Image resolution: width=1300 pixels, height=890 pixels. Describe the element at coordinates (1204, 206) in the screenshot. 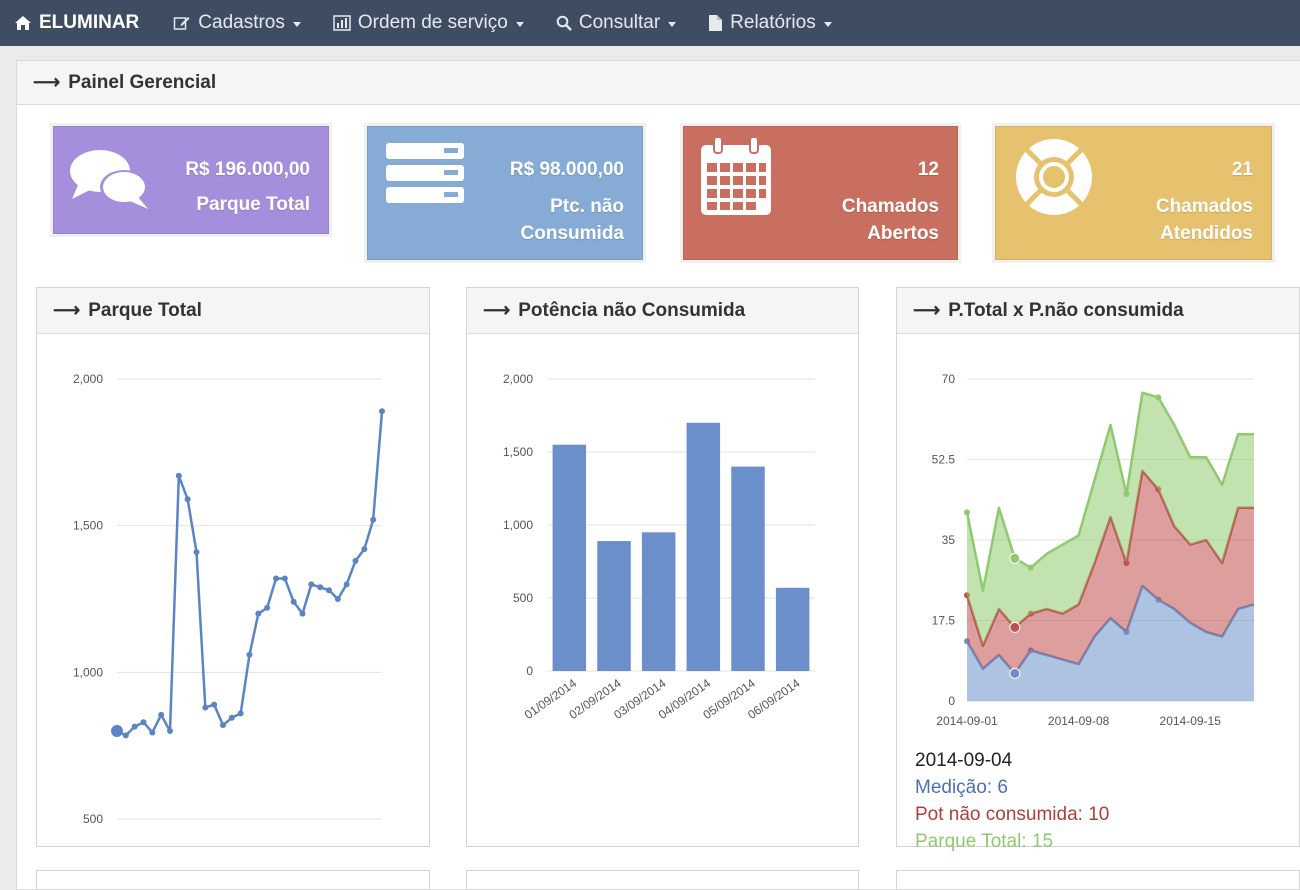

I see `stat-label-line1: Chamados` at that location.